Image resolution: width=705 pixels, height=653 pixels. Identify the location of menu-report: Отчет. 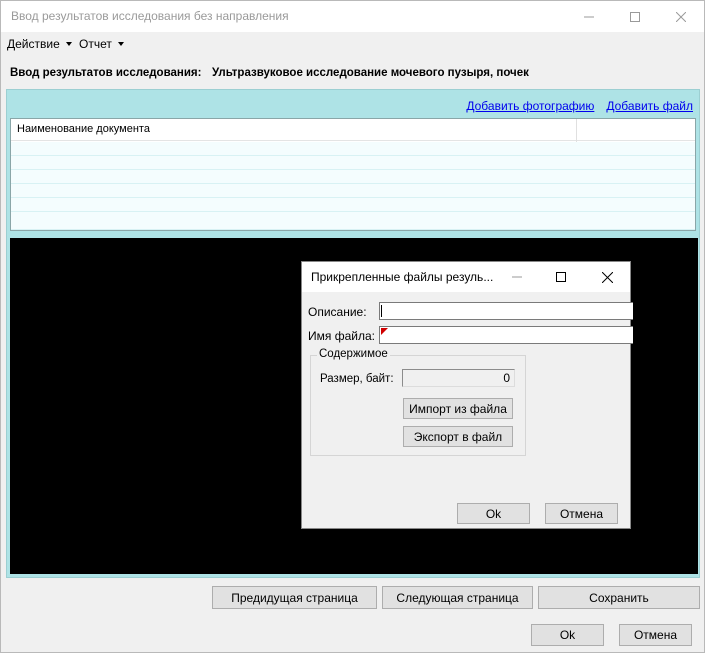
(101, 44).